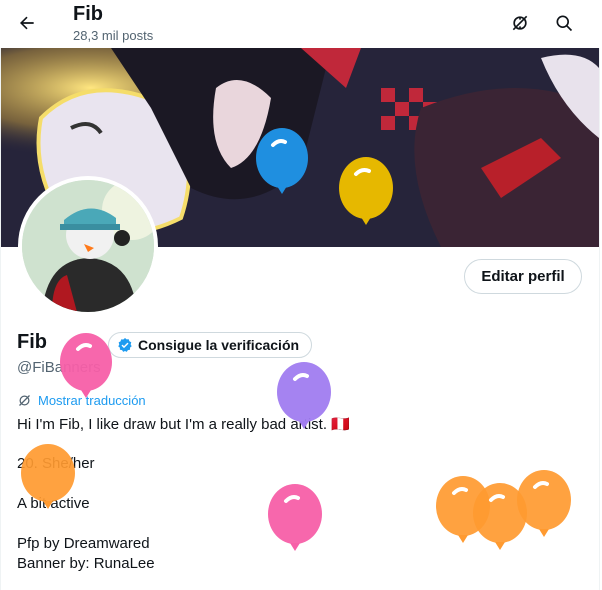  I want to click on back-button, so click(27, 23).